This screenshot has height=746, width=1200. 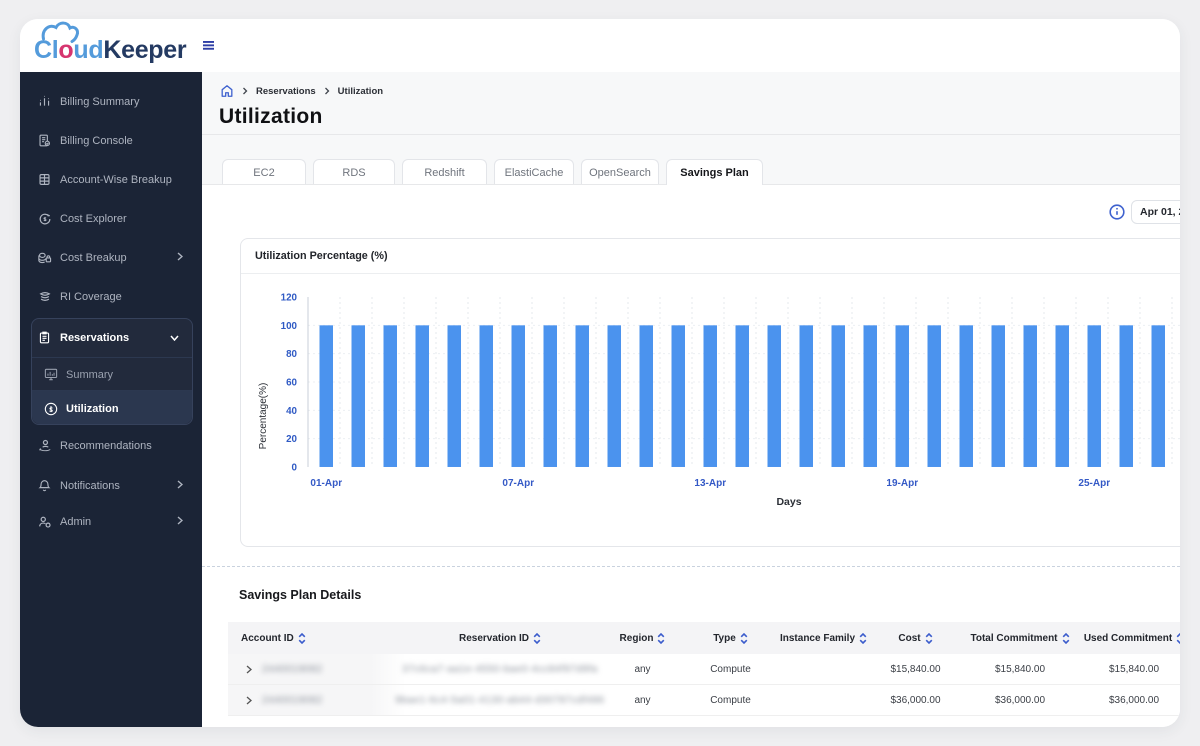 I want to click on svg-text: 120, so click(x=289, y=298).